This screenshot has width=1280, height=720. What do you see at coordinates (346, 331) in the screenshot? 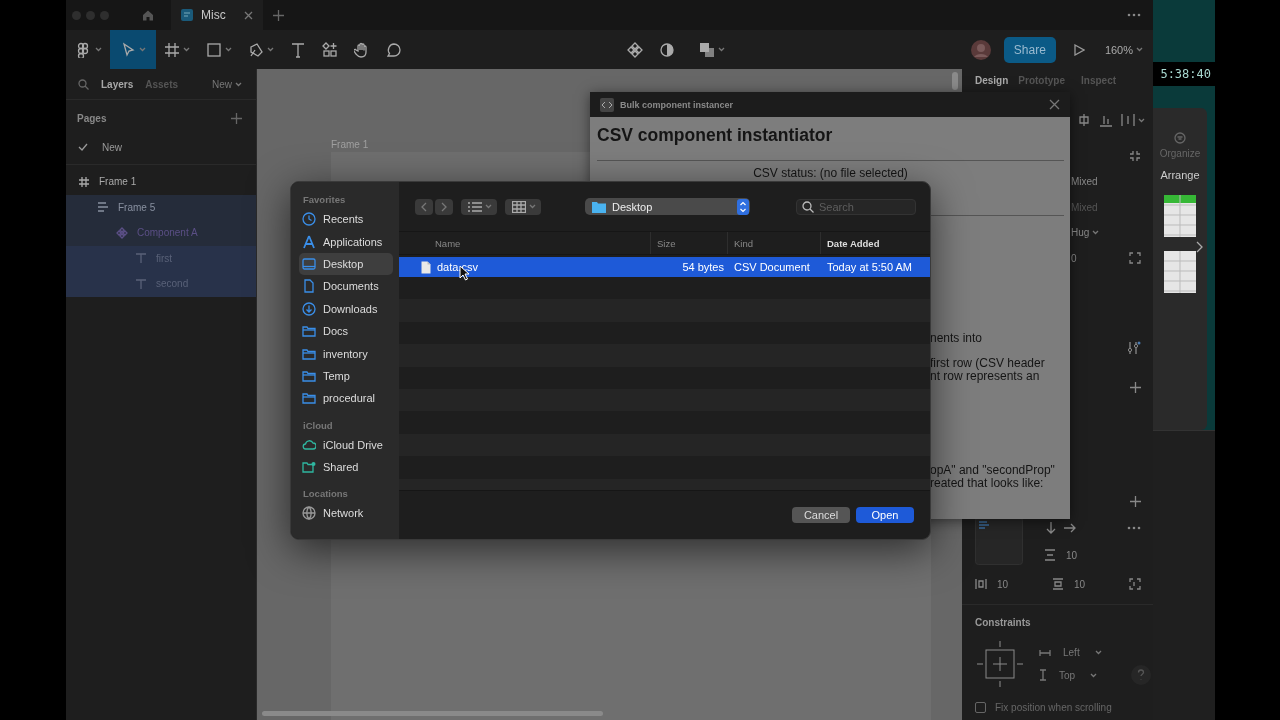
I see `sidebar-item: Docs` at bounding box center [346, 331].